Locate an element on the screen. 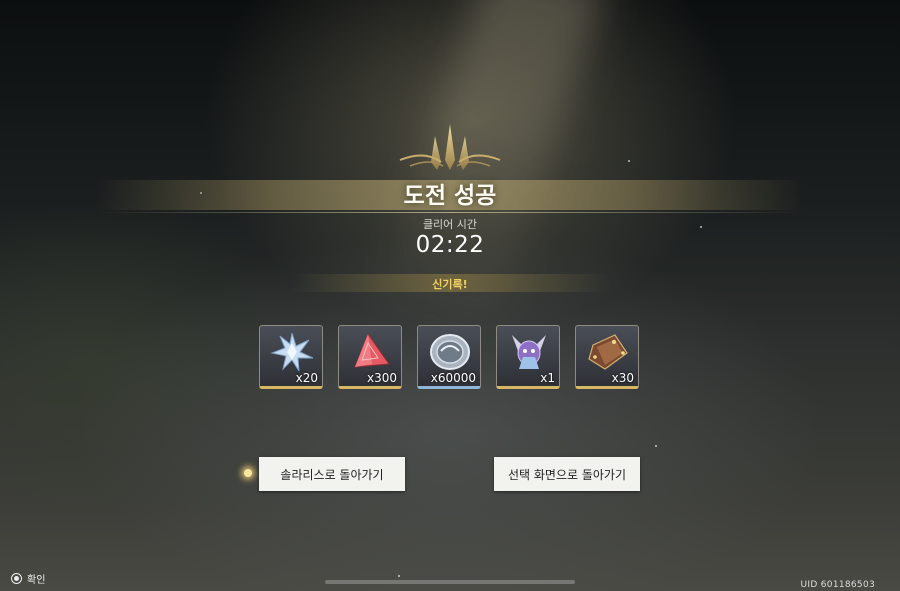  user-id: UID 601186503 is located at coordinates (837, 585).